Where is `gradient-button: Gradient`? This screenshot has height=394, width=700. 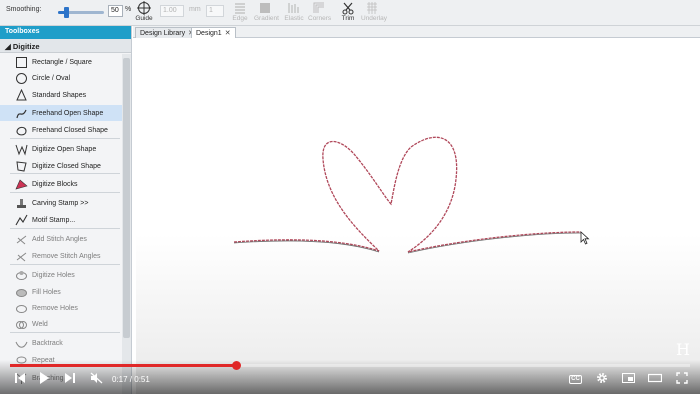
gradient-button: Gradient is located at coordinates (266, 11).